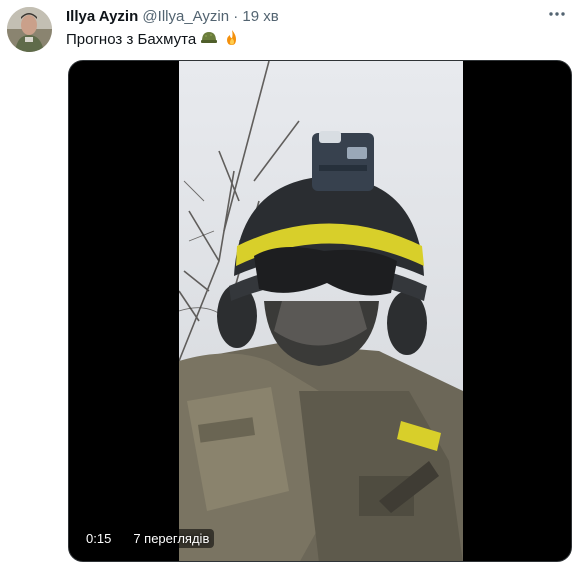 This screenshot has height=568, width=583. What do you see at coordinates (99, 538) in the screenshot?
I see `video-duration: 0:15` at bounding box center [99, 538].